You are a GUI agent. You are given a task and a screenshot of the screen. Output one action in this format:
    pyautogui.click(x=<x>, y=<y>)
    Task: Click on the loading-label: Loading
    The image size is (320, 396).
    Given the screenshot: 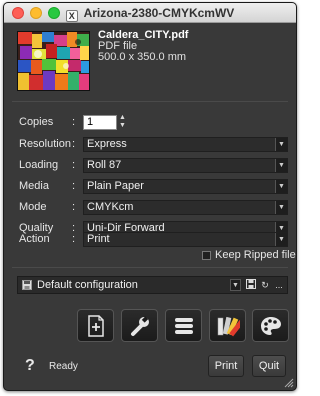 What is the action you would take?
    pyautogui.click(x=39, y=165)
    